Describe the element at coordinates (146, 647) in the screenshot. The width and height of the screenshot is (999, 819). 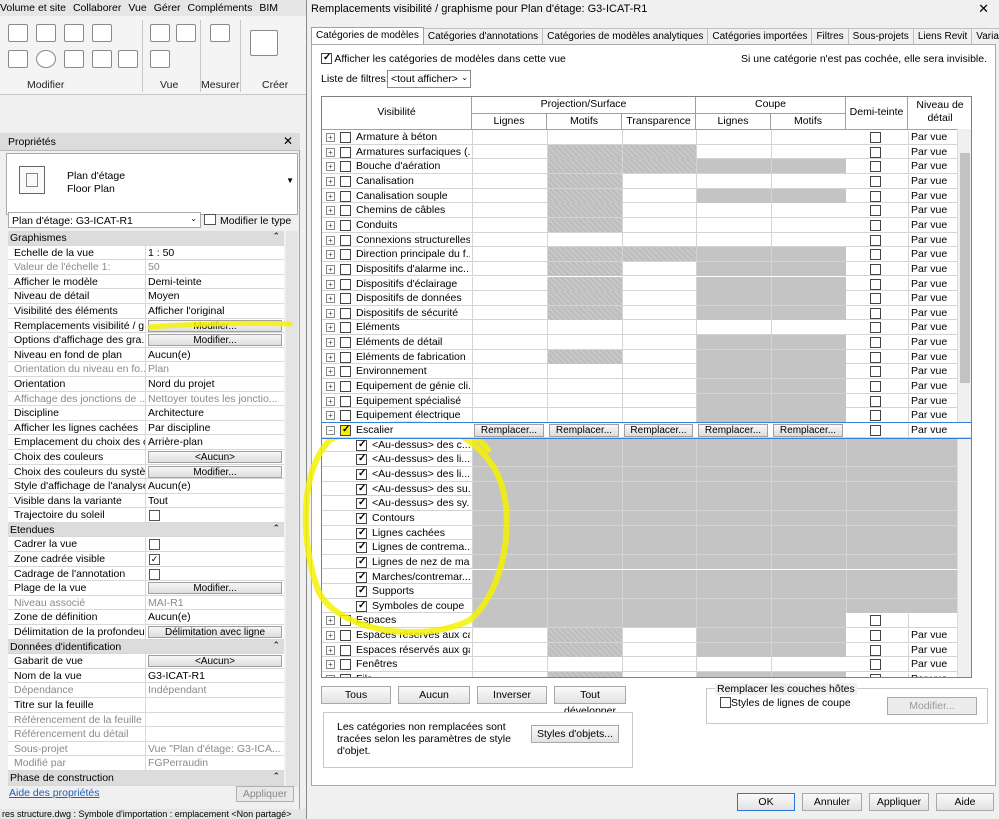
I see `properties-section: Données d'identification ⌃` at that location.